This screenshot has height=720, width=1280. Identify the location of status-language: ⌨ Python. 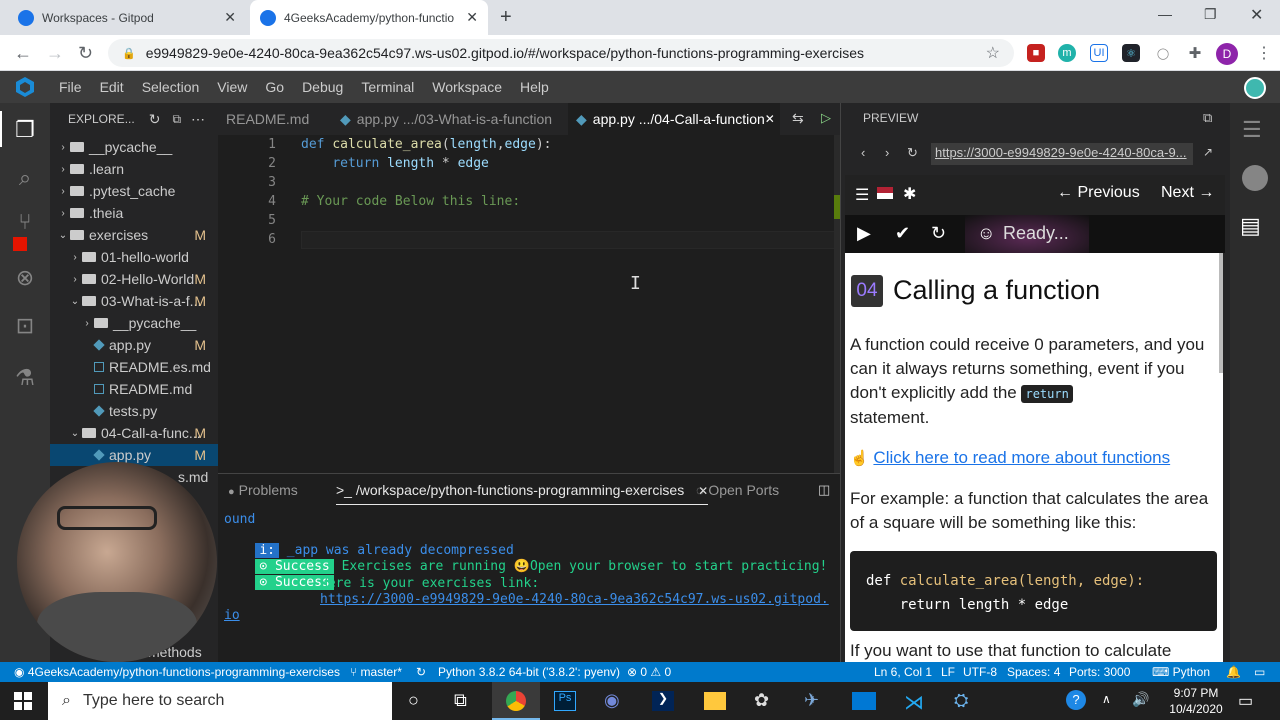
(1181, 672).